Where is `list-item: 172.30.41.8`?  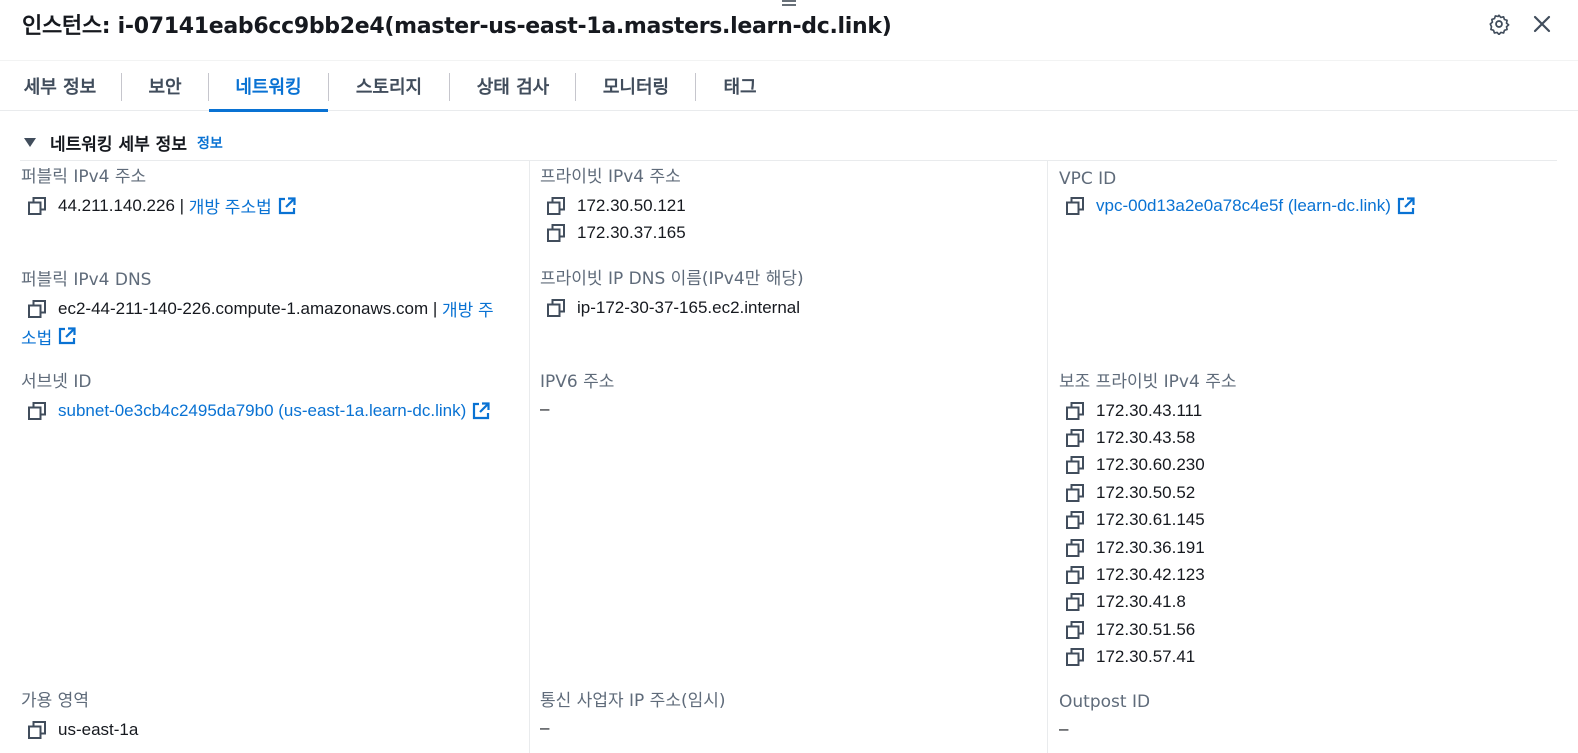 list-item: 172.30.41.8 is located at coordinates (1306, 602).